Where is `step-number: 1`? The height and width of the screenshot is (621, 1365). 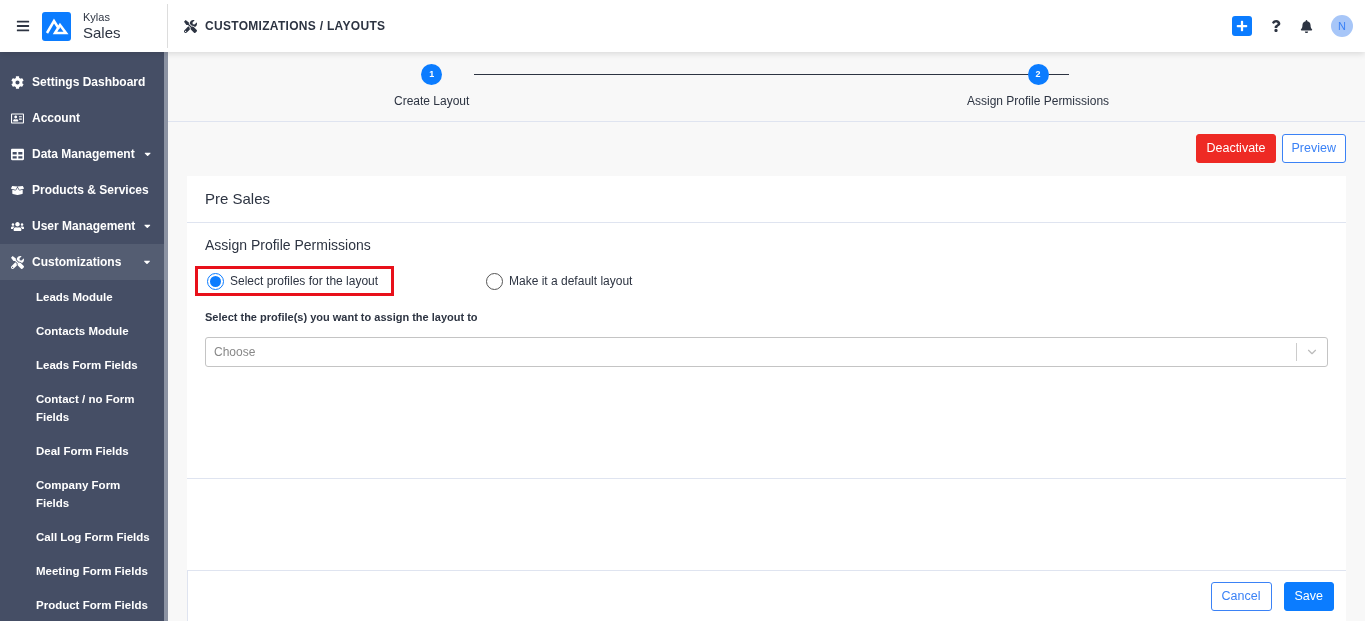 step-number: 1 is located at coordinates (432, 74).